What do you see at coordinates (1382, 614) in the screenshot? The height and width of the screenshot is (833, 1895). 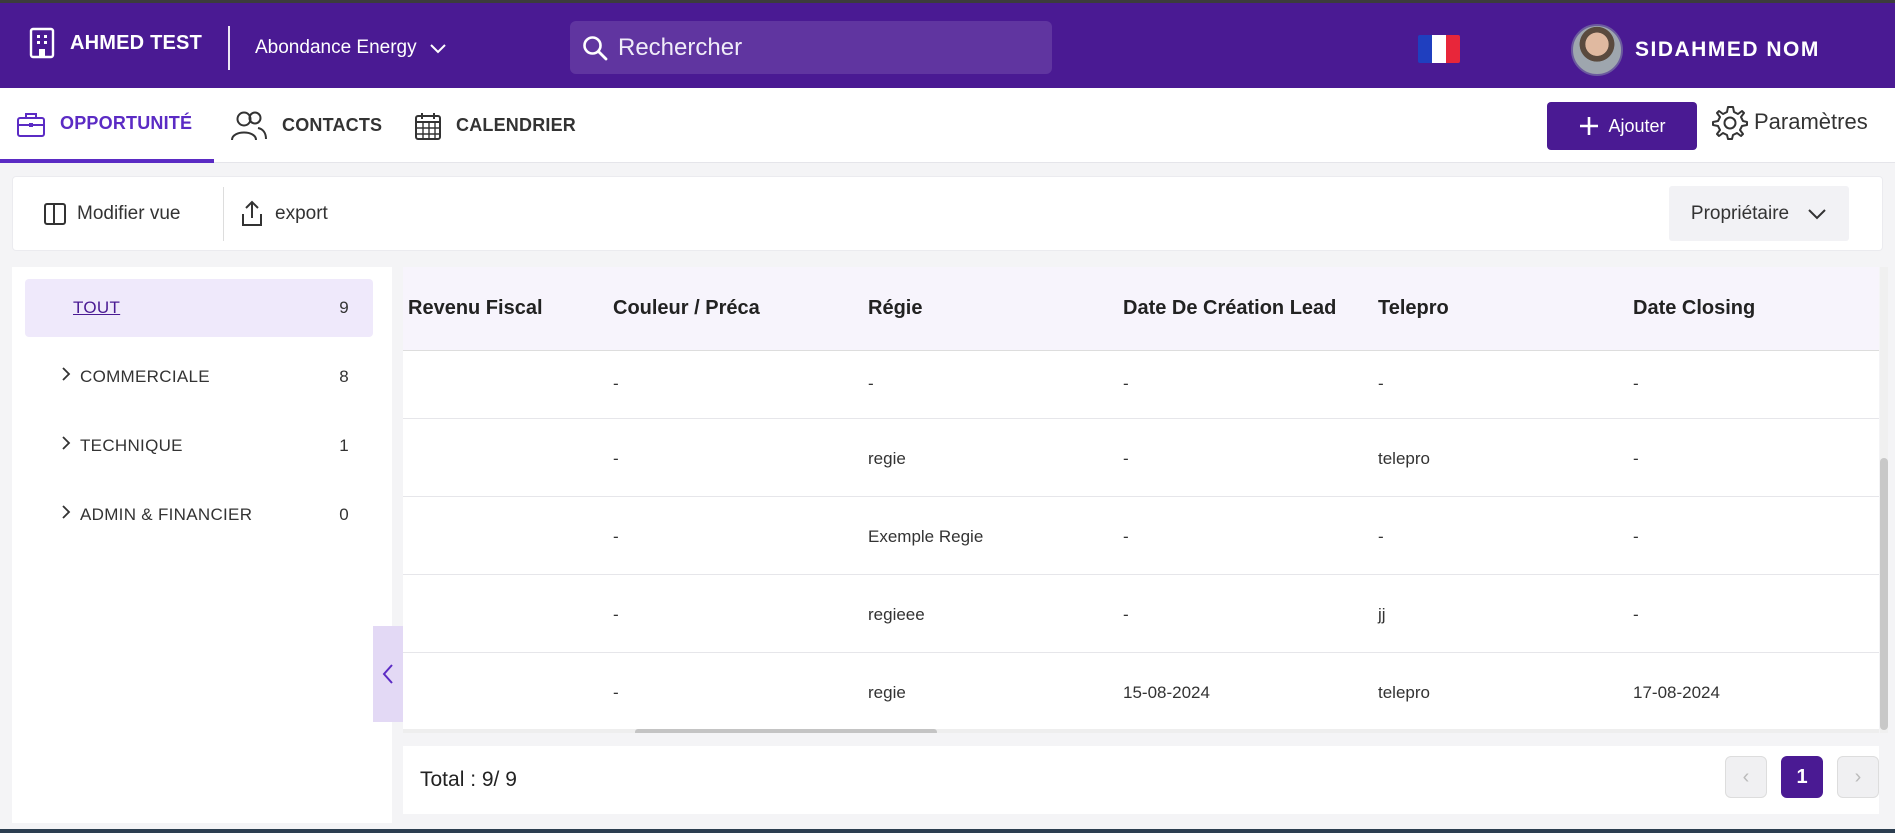 I see `table-cell: jj` at bounding box center [1382, 614].